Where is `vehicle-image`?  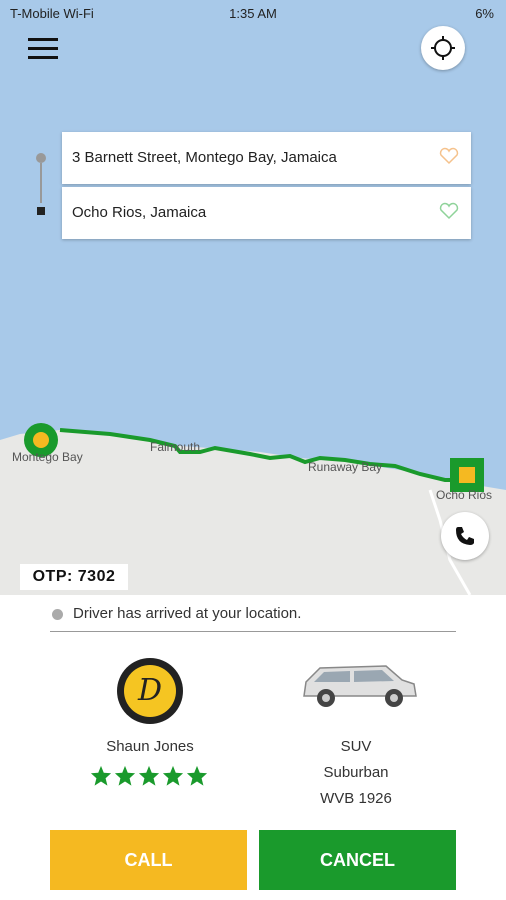 vehicle-image is located at coordinates (360, 686).